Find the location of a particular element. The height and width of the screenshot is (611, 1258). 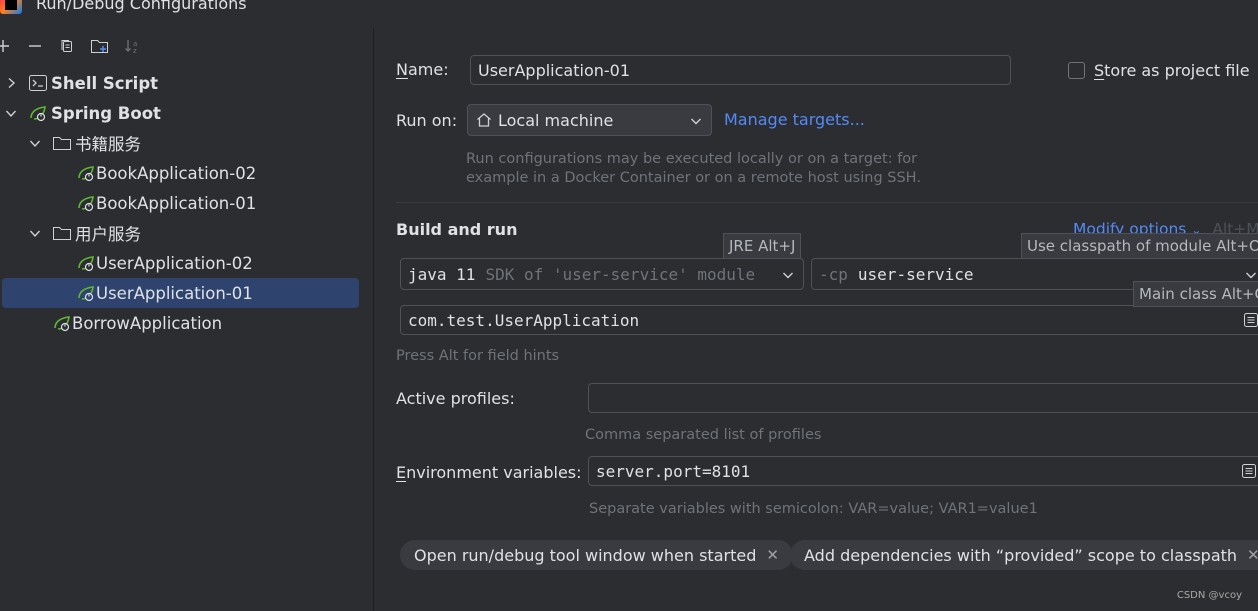

tree-node-book-application-02: BookApplication-02 is located at coordinates (166, 173).